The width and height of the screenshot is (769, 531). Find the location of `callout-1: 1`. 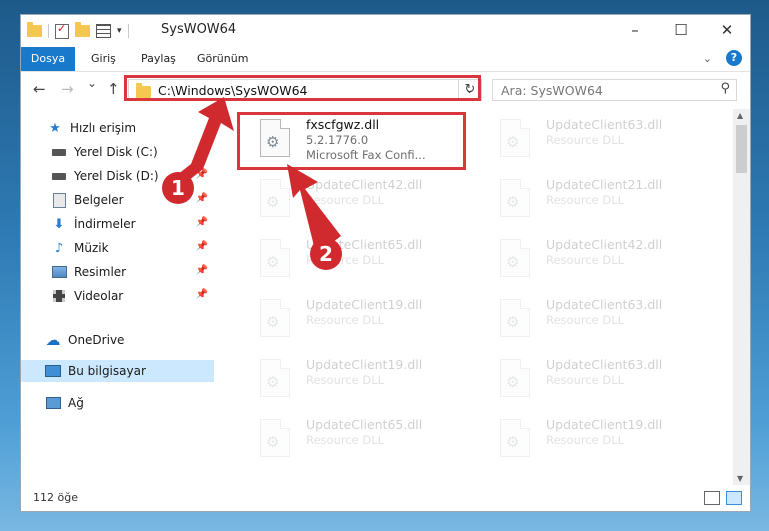

callout-1: 1 is located at coordinates (178, 188).